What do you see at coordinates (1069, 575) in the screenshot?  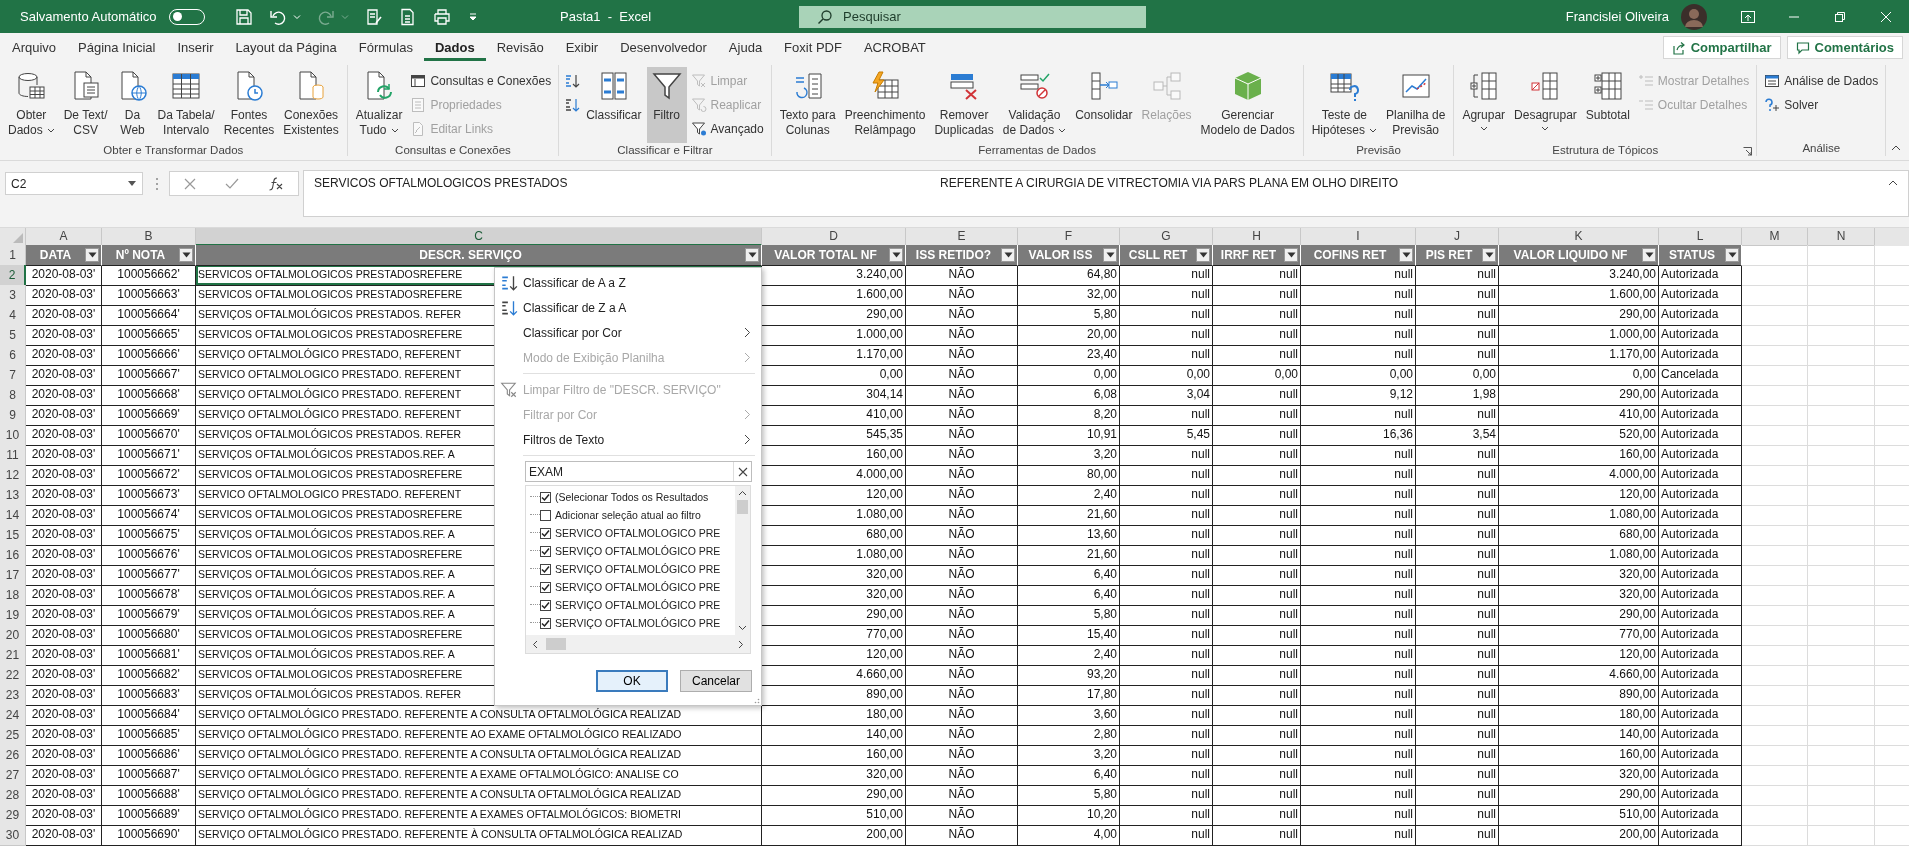 I see `table-cell: 6,40` at bounding box center [1069, 575].